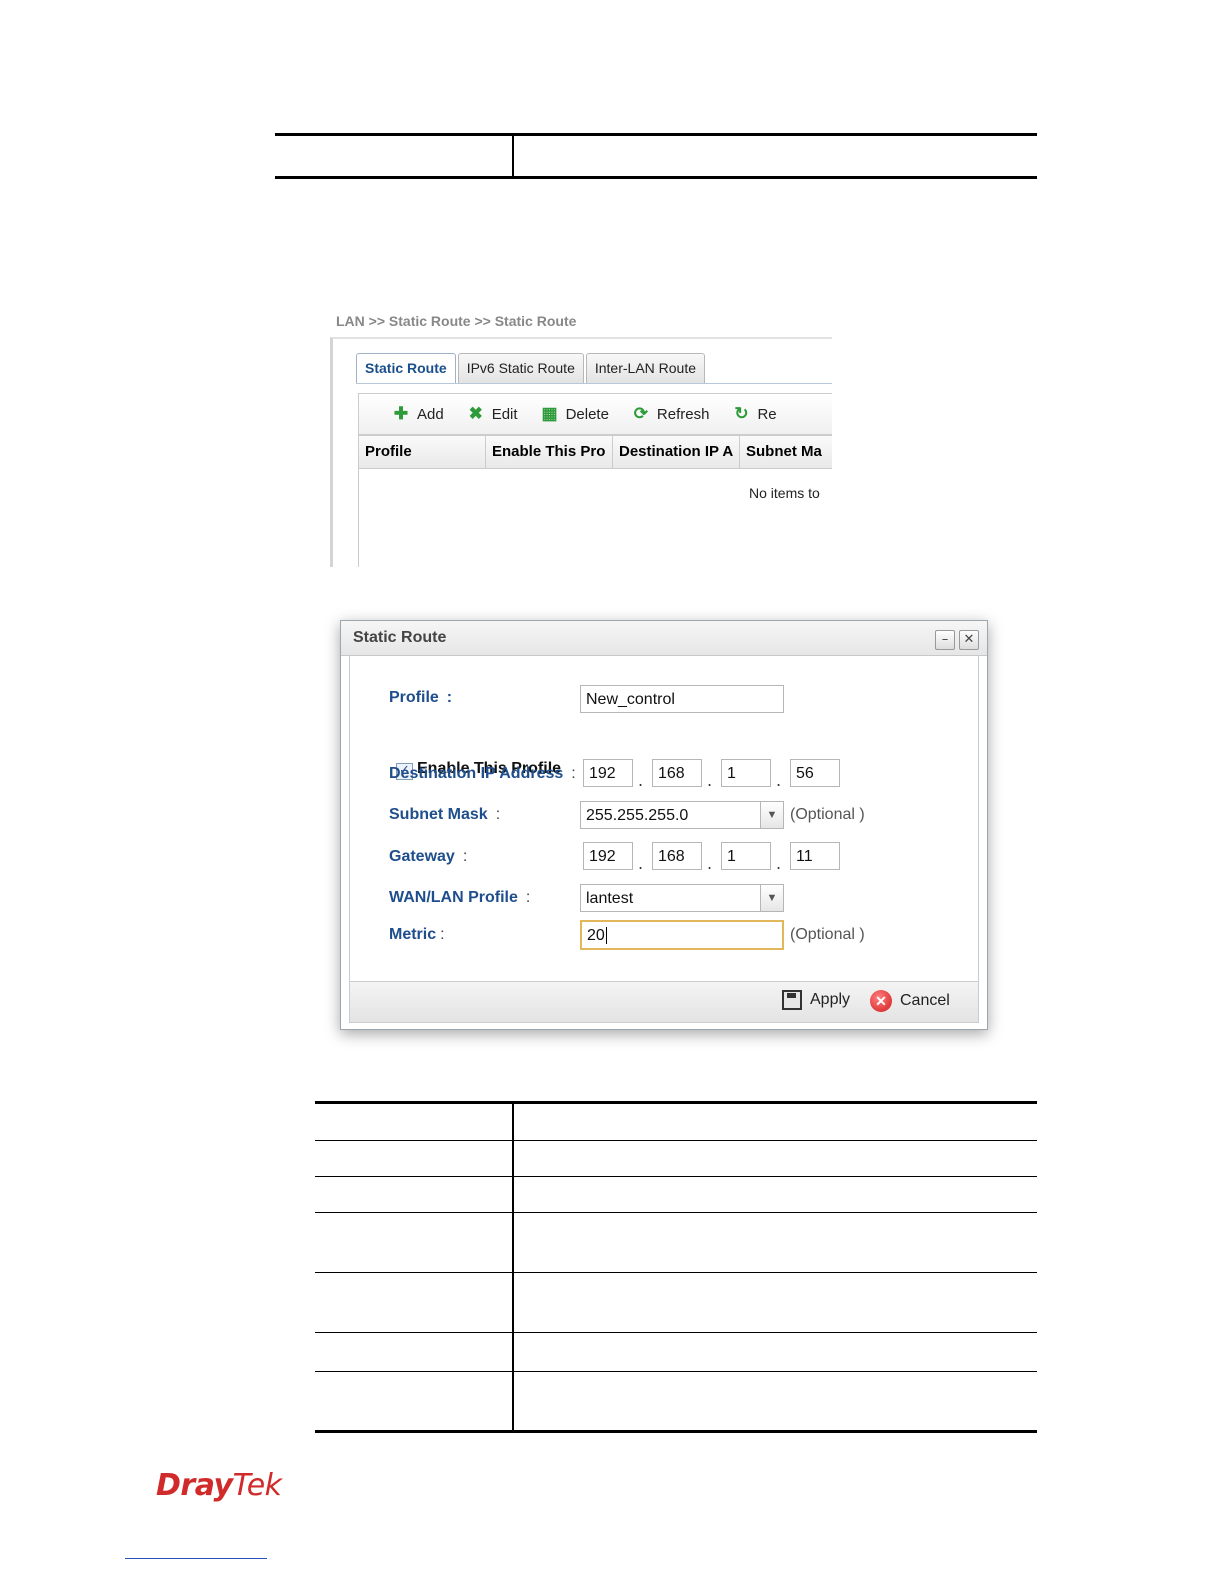 The image size is (1224, 1584). What do you see at coordinates (786, 452) in the screenshot?
I see `col-subnet: Subnet Ma` at bounding box center [786, 452].